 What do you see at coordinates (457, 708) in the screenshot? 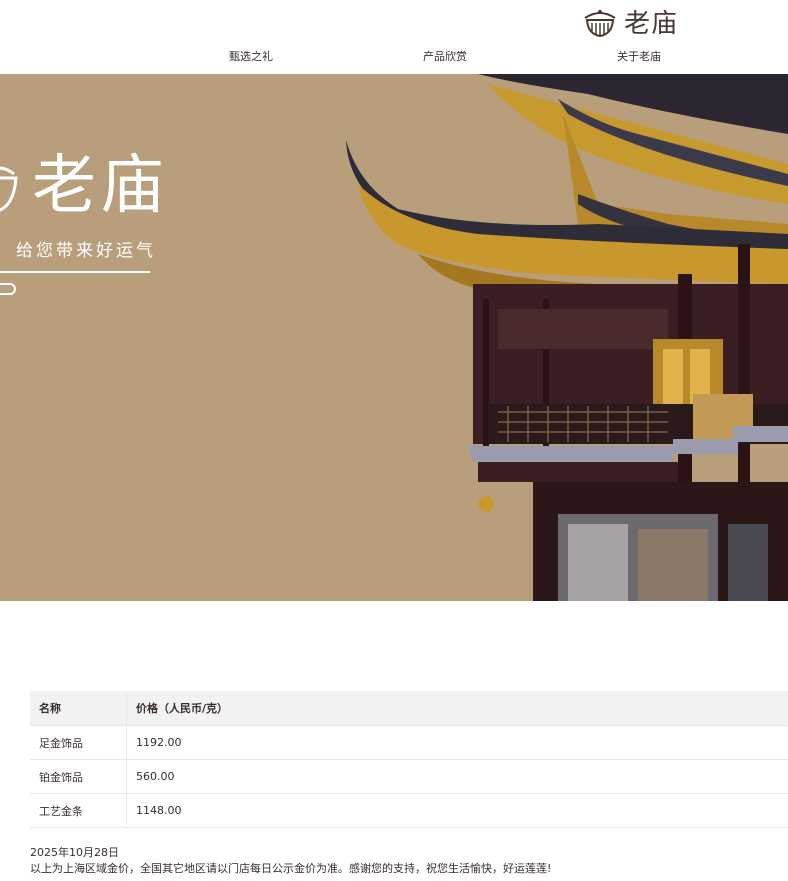
I see `column-header-price: 价格（人民币/克）` at bounding box center [457, 708].